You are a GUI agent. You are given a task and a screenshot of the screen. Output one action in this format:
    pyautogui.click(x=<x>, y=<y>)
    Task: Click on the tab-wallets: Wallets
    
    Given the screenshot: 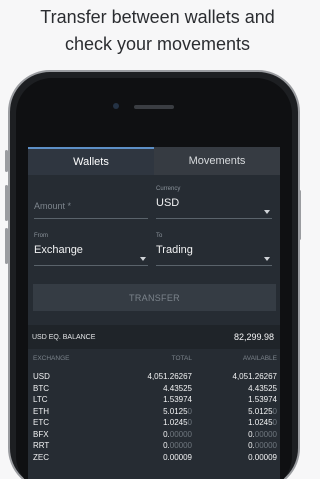 What is the action you would take?
    pyautogui.click(x=91, y=161)
    